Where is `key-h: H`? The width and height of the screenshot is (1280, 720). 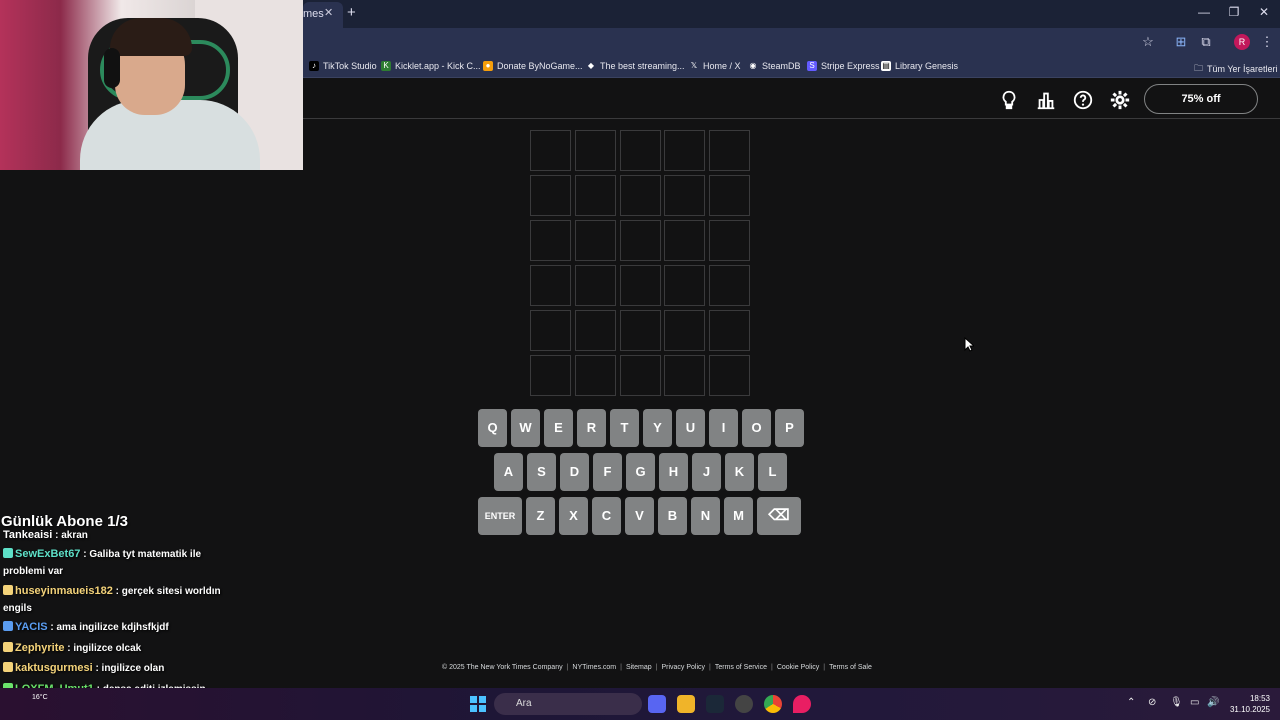 key-h: H is located at coordinates (673, 472).